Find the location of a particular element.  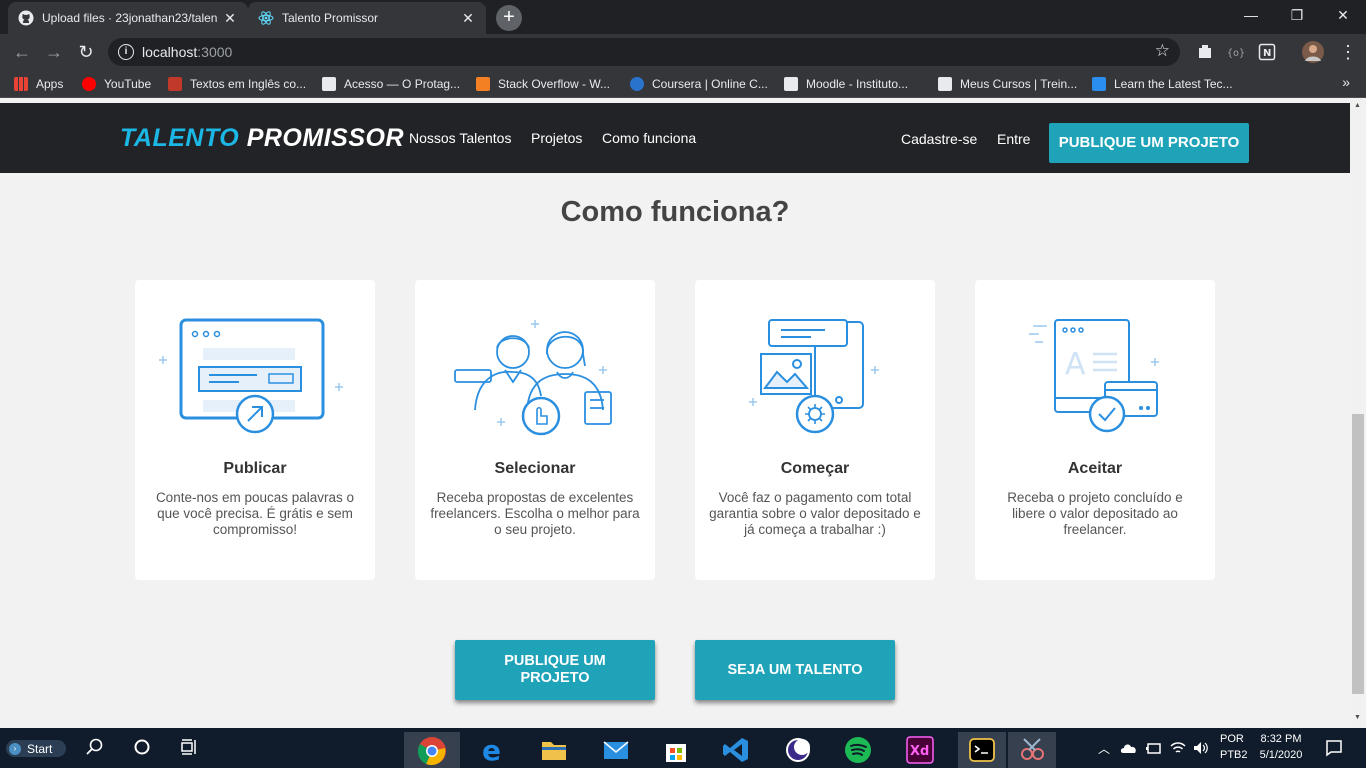

mail-icon is located at coordinates (616, 750).